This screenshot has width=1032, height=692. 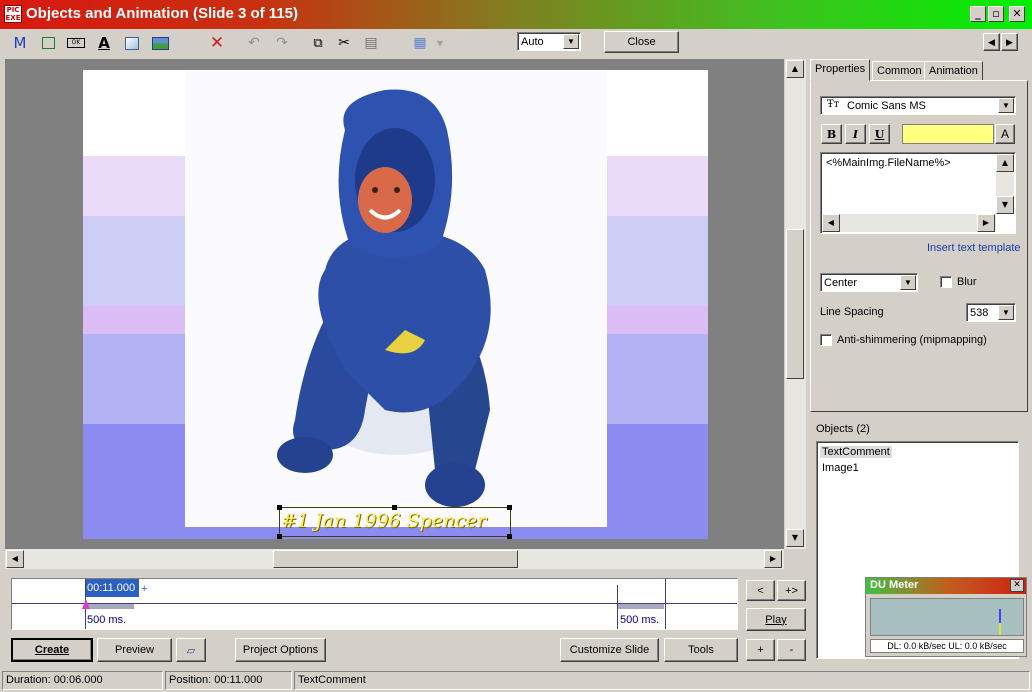 I want to click on create-button: Create, so click(x=52, y=650).